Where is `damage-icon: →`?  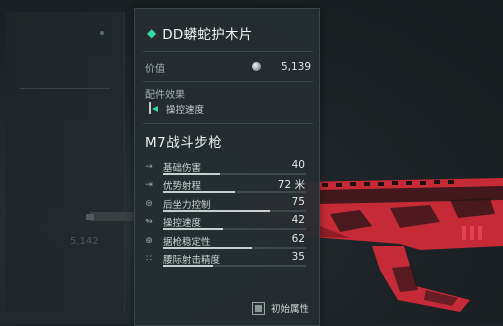
damage-icon: → is located at coordinates (149, 167).